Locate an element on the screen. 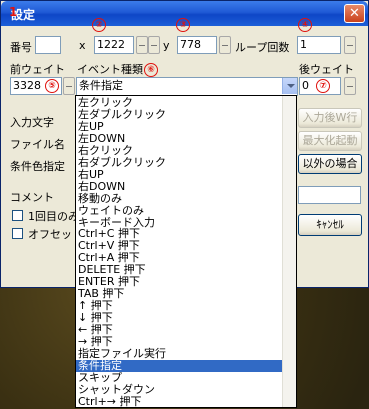  marker-2: ② is located at coordinates (99, 25).